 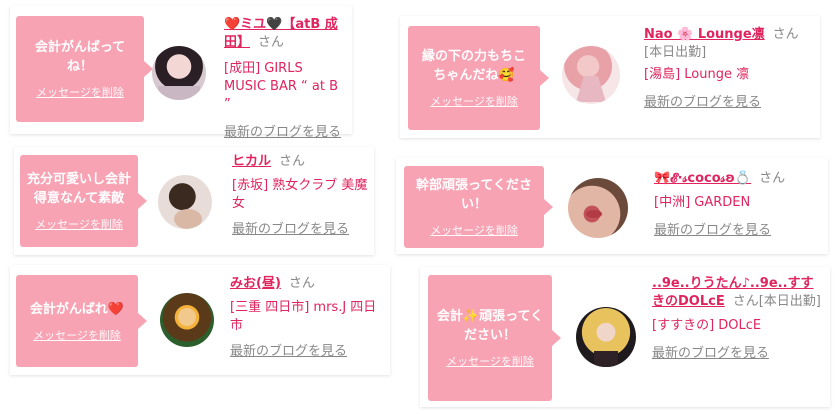 I want to click on shop-label: [湯島] Lounge 凛, so click(x=697, y=74).